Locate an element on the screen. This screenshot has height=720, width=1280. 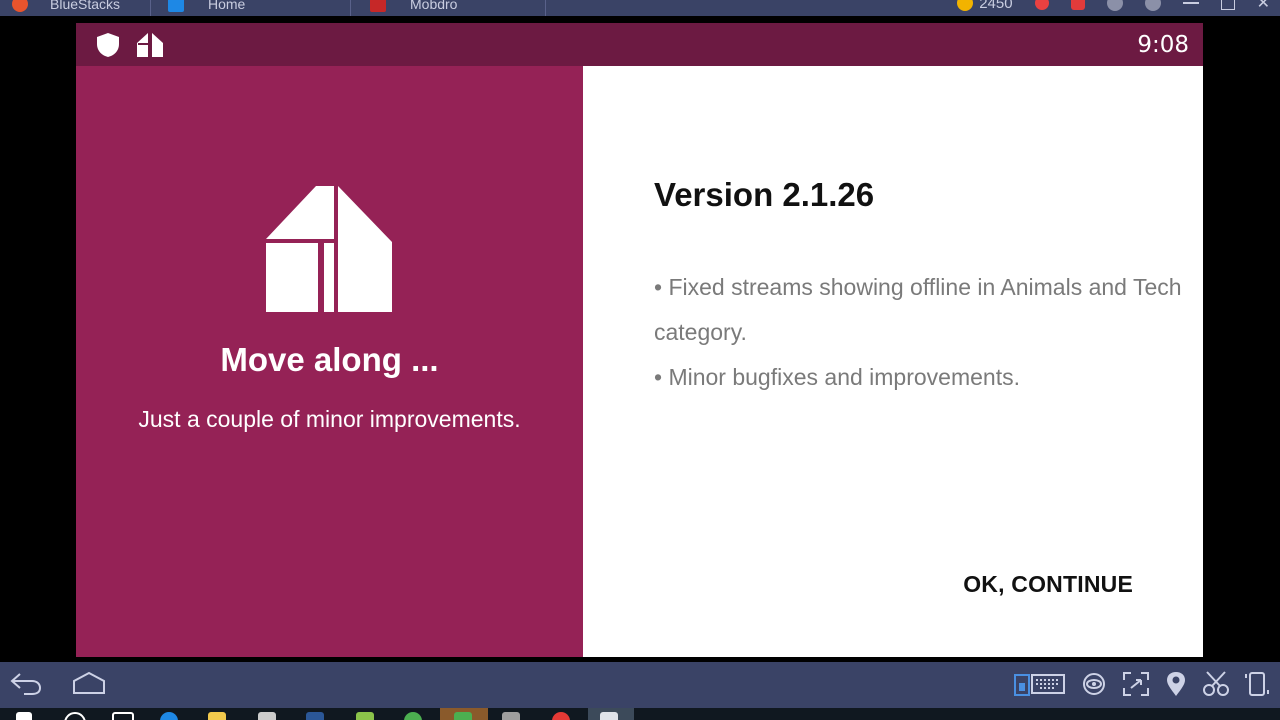
minimize-icon is located at coordinates (1190, 3).